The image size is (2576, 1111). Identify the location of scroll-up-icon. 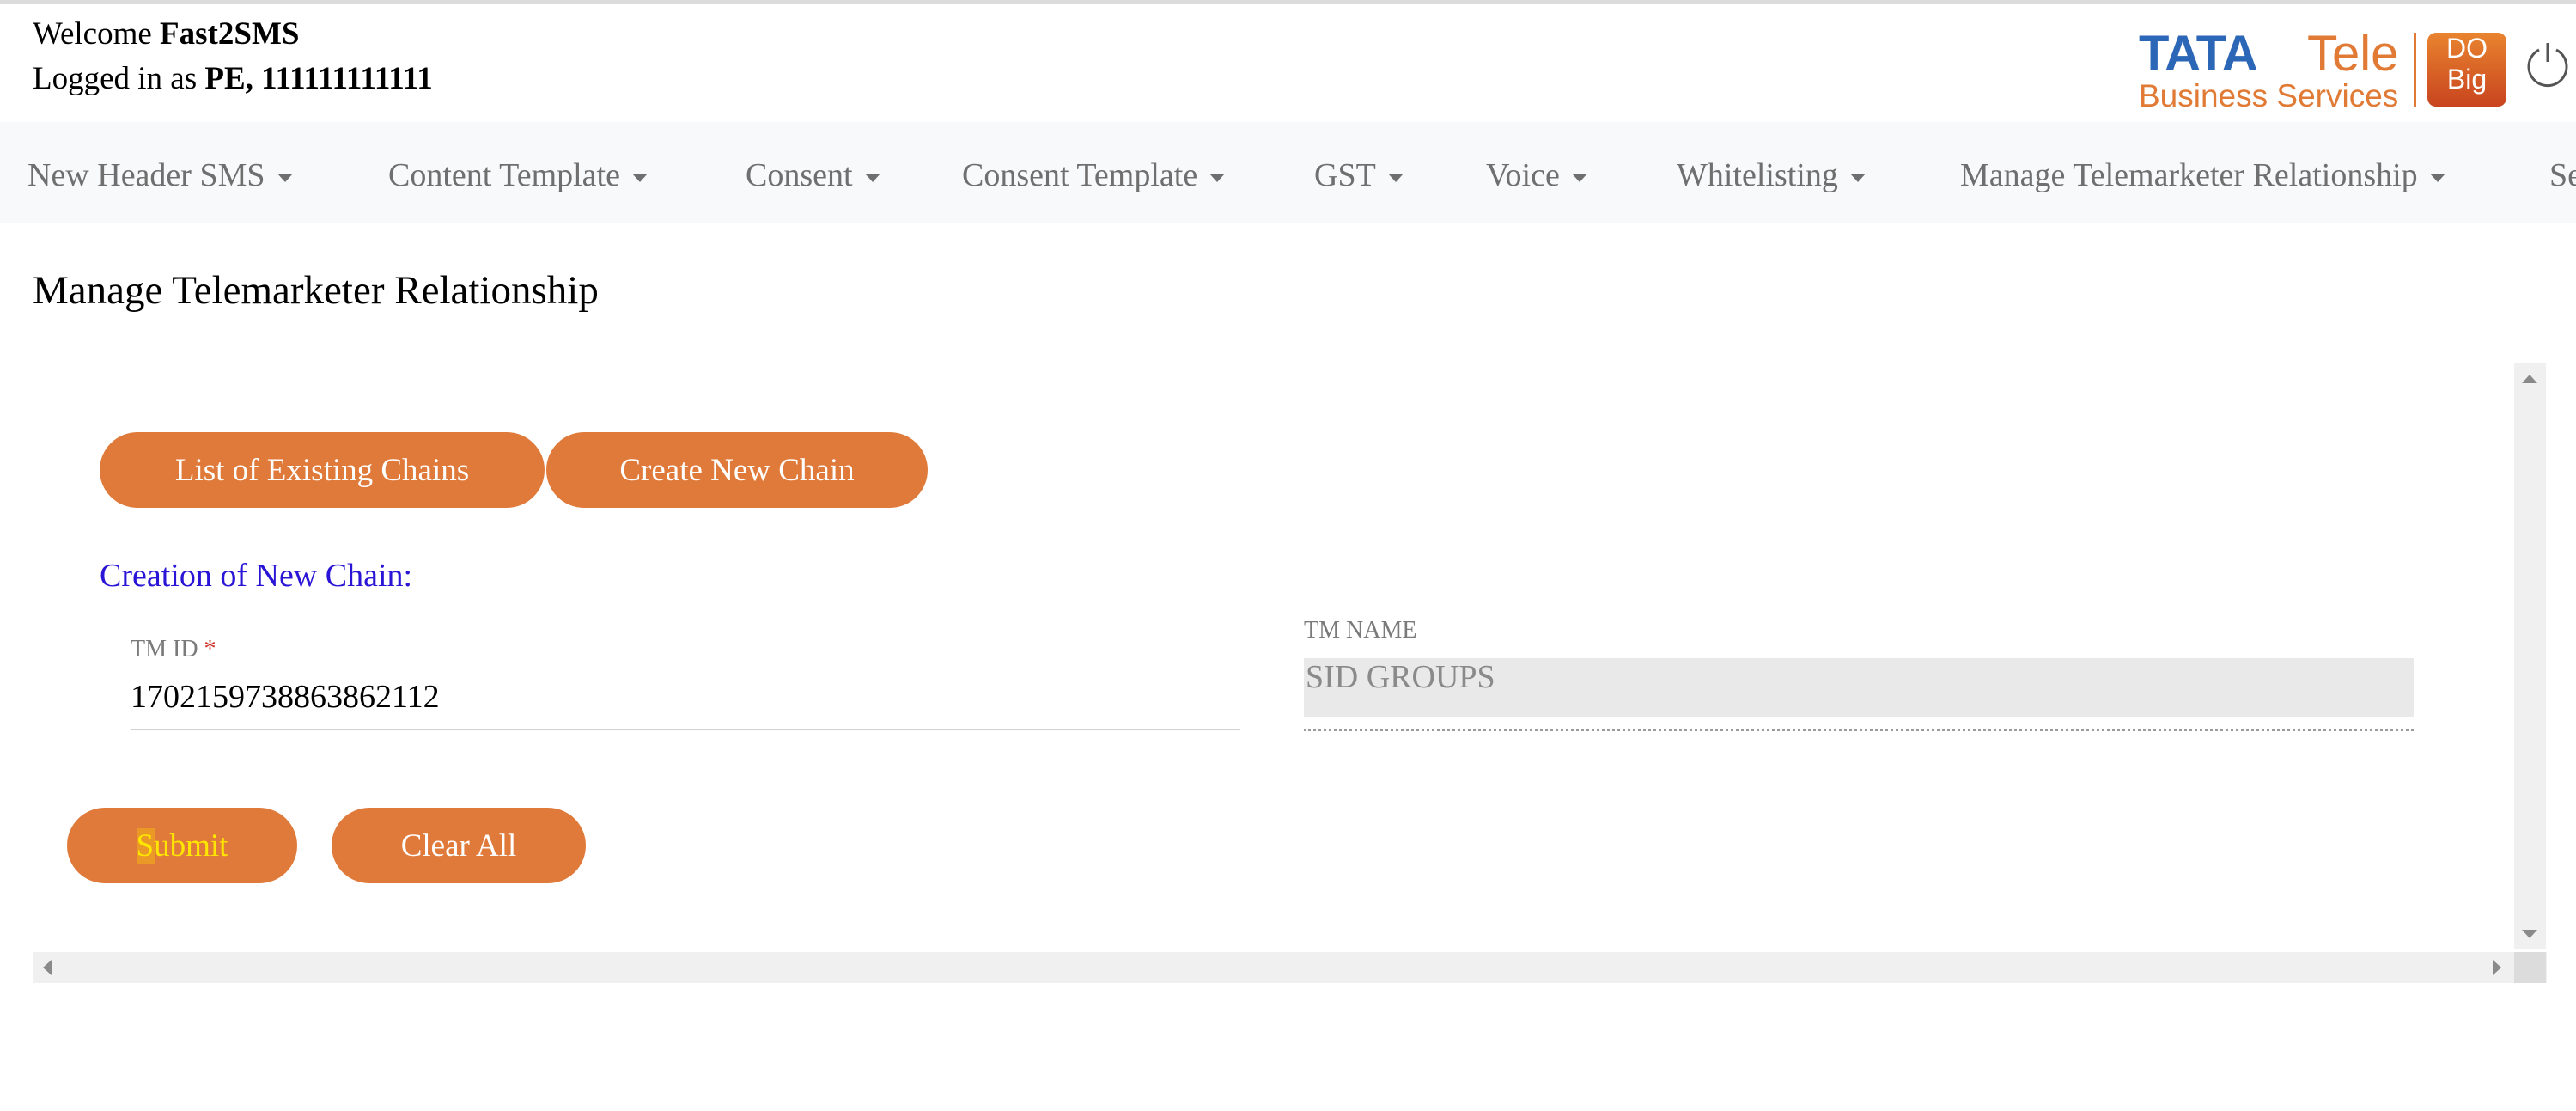
(2529, 379).